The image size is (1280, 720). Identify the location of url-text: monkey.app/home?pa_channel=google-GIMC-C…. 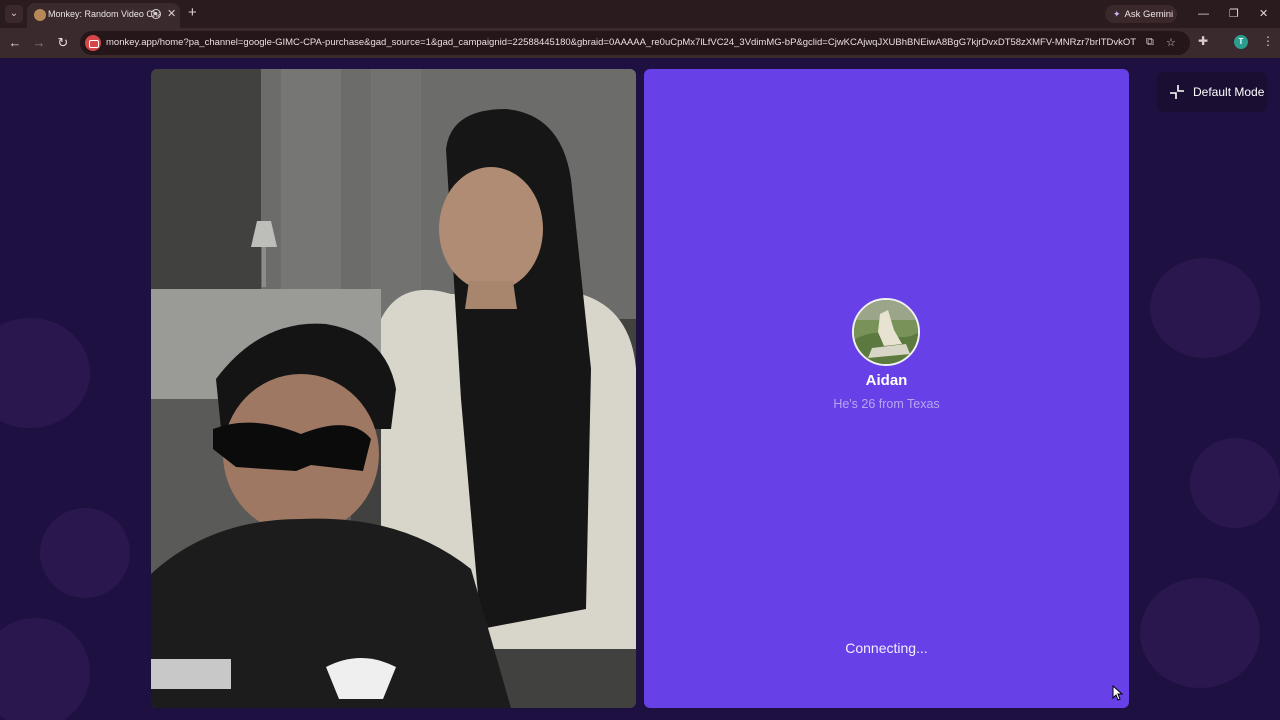
(621, 42).